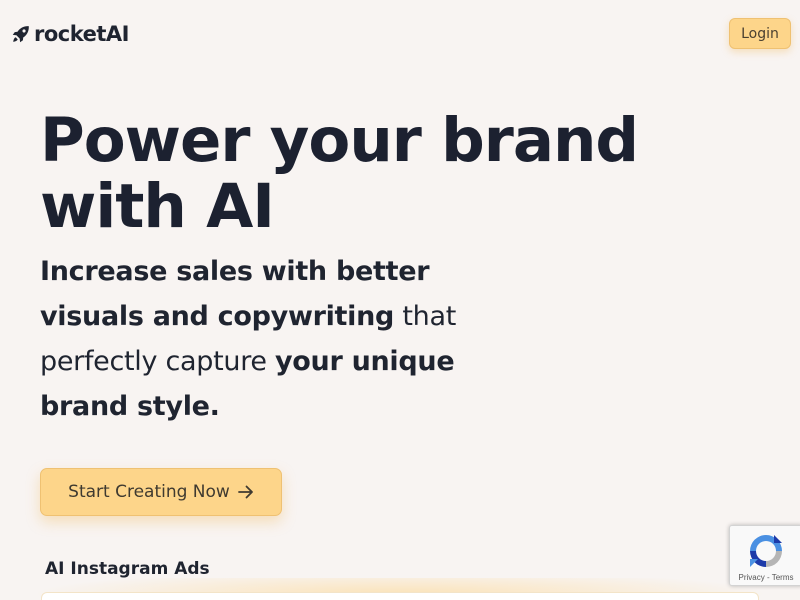 The width and height of the screenshot is (800, 600). What do you see at coordinates (365, 361) in the screenshot?
I see `subtitle-bold-3: your unique` at bounding box center [365, 361].